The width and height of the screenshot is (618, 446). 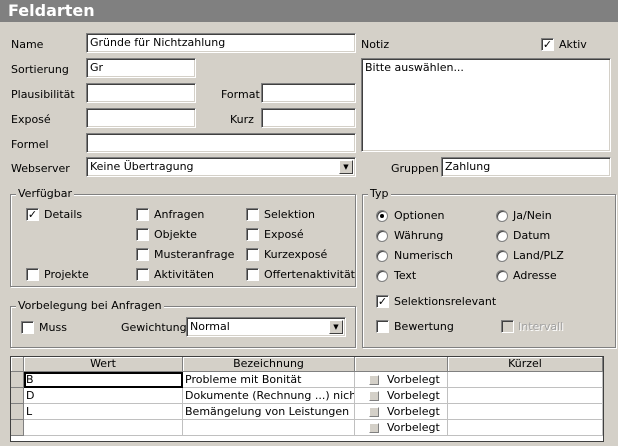 What do you see at coordinates (179, 214) in the screenshot?
I see `anfragen-label: Anfragen` at bounding box center [179, 214].